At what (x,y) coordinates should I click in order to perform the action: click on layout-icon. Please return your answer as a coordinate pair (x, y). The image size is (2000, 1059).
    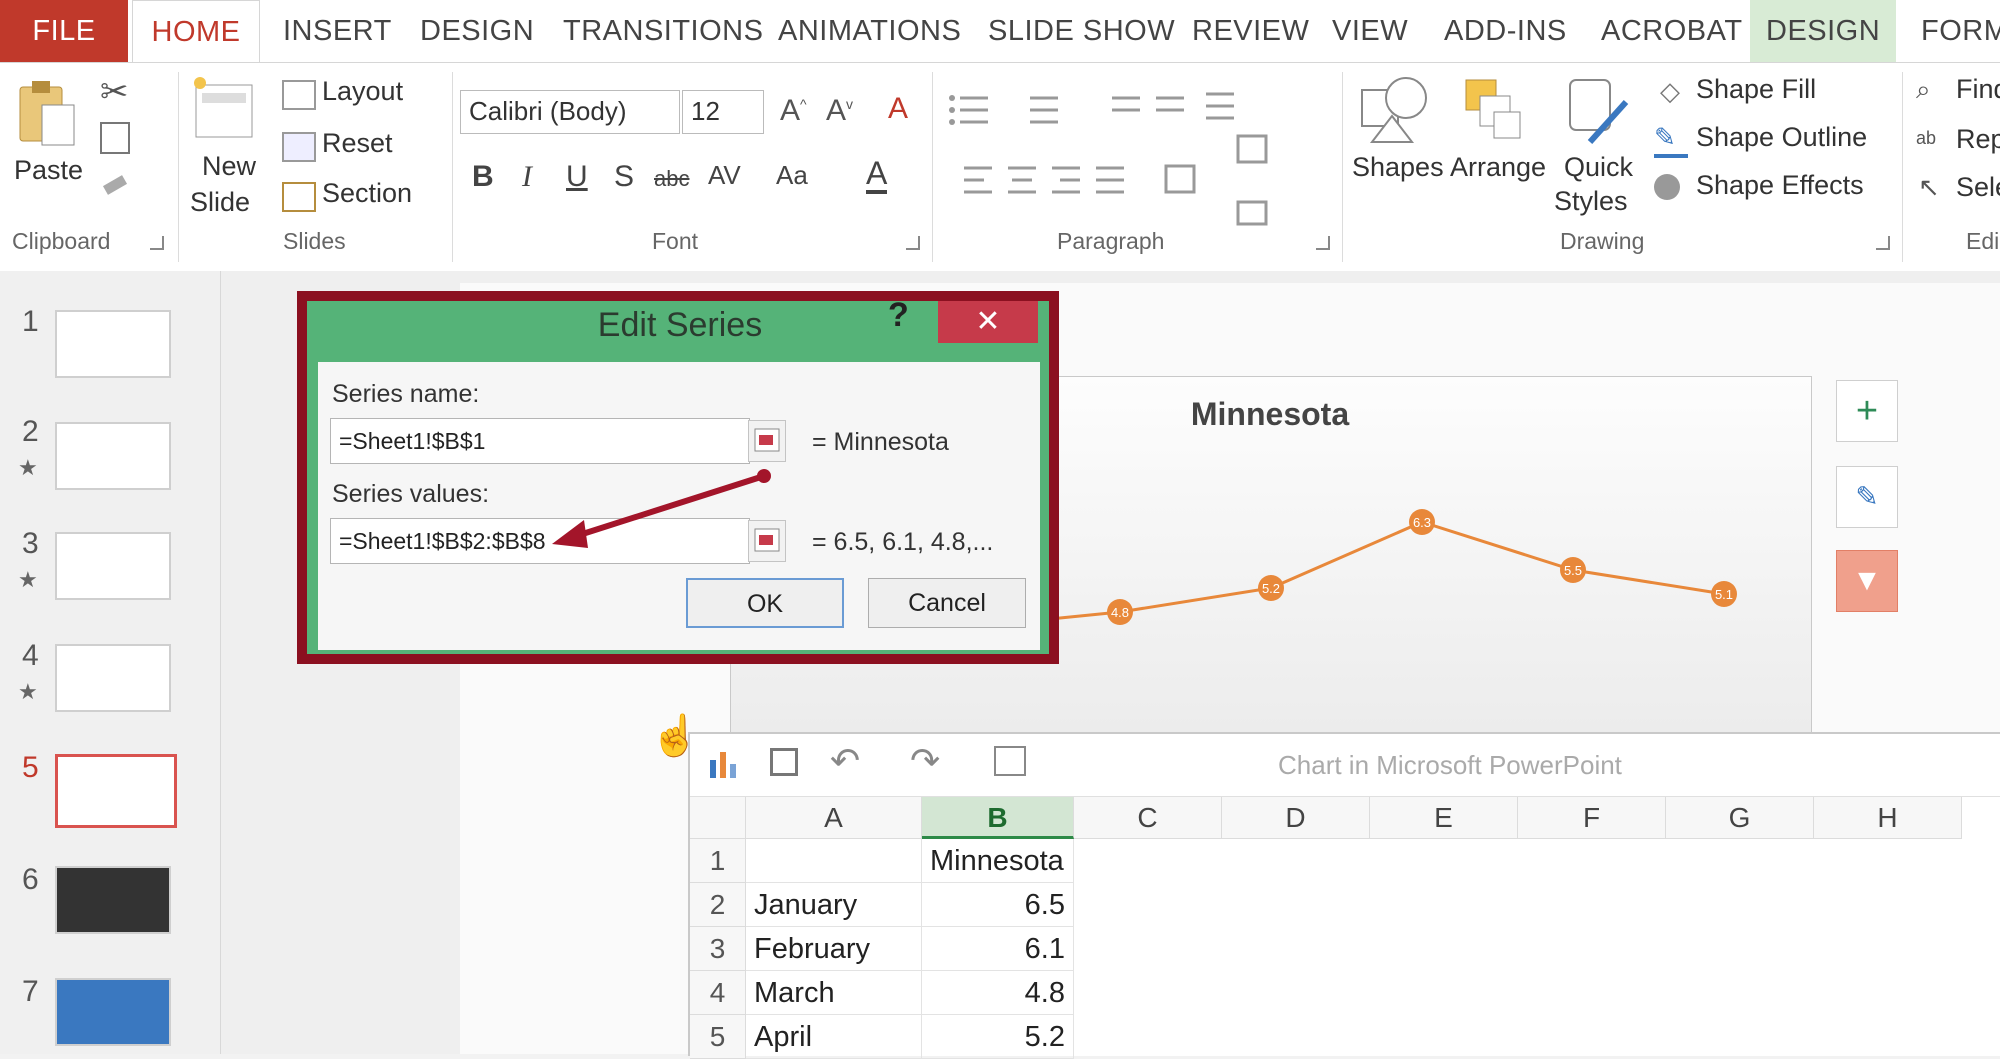
    Looking at the image, I should click on (299, 95).